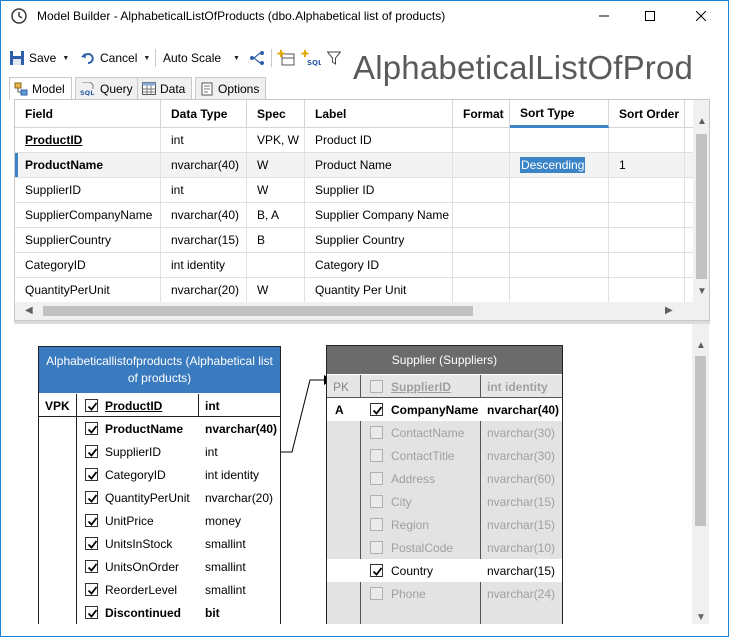 This screenshot has height=637, width=729. I want to click on entity-field-name: Address, so click(413, 478).